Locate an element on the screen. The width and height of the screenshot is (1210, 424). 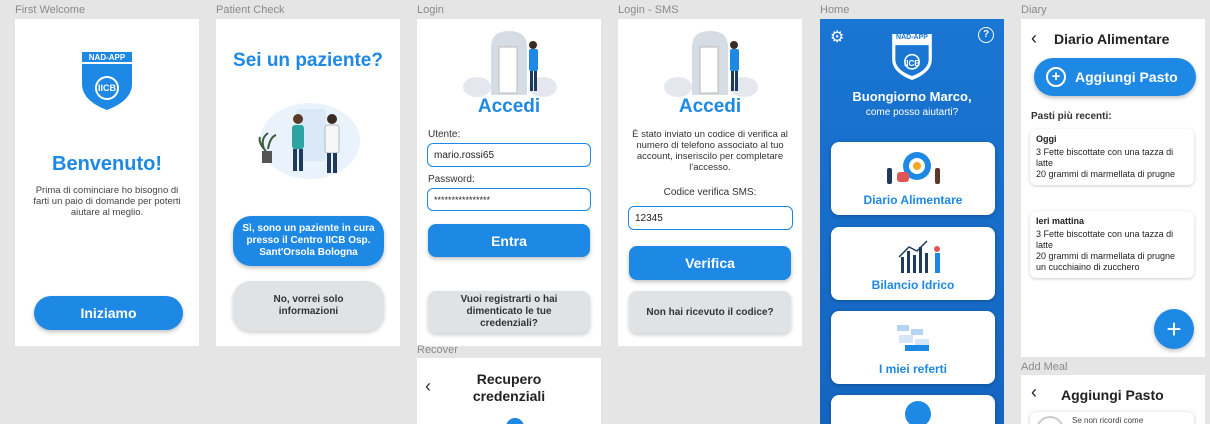
no-patient-button: No, vorrei solo informazioni is located at coordinates (308, 306).